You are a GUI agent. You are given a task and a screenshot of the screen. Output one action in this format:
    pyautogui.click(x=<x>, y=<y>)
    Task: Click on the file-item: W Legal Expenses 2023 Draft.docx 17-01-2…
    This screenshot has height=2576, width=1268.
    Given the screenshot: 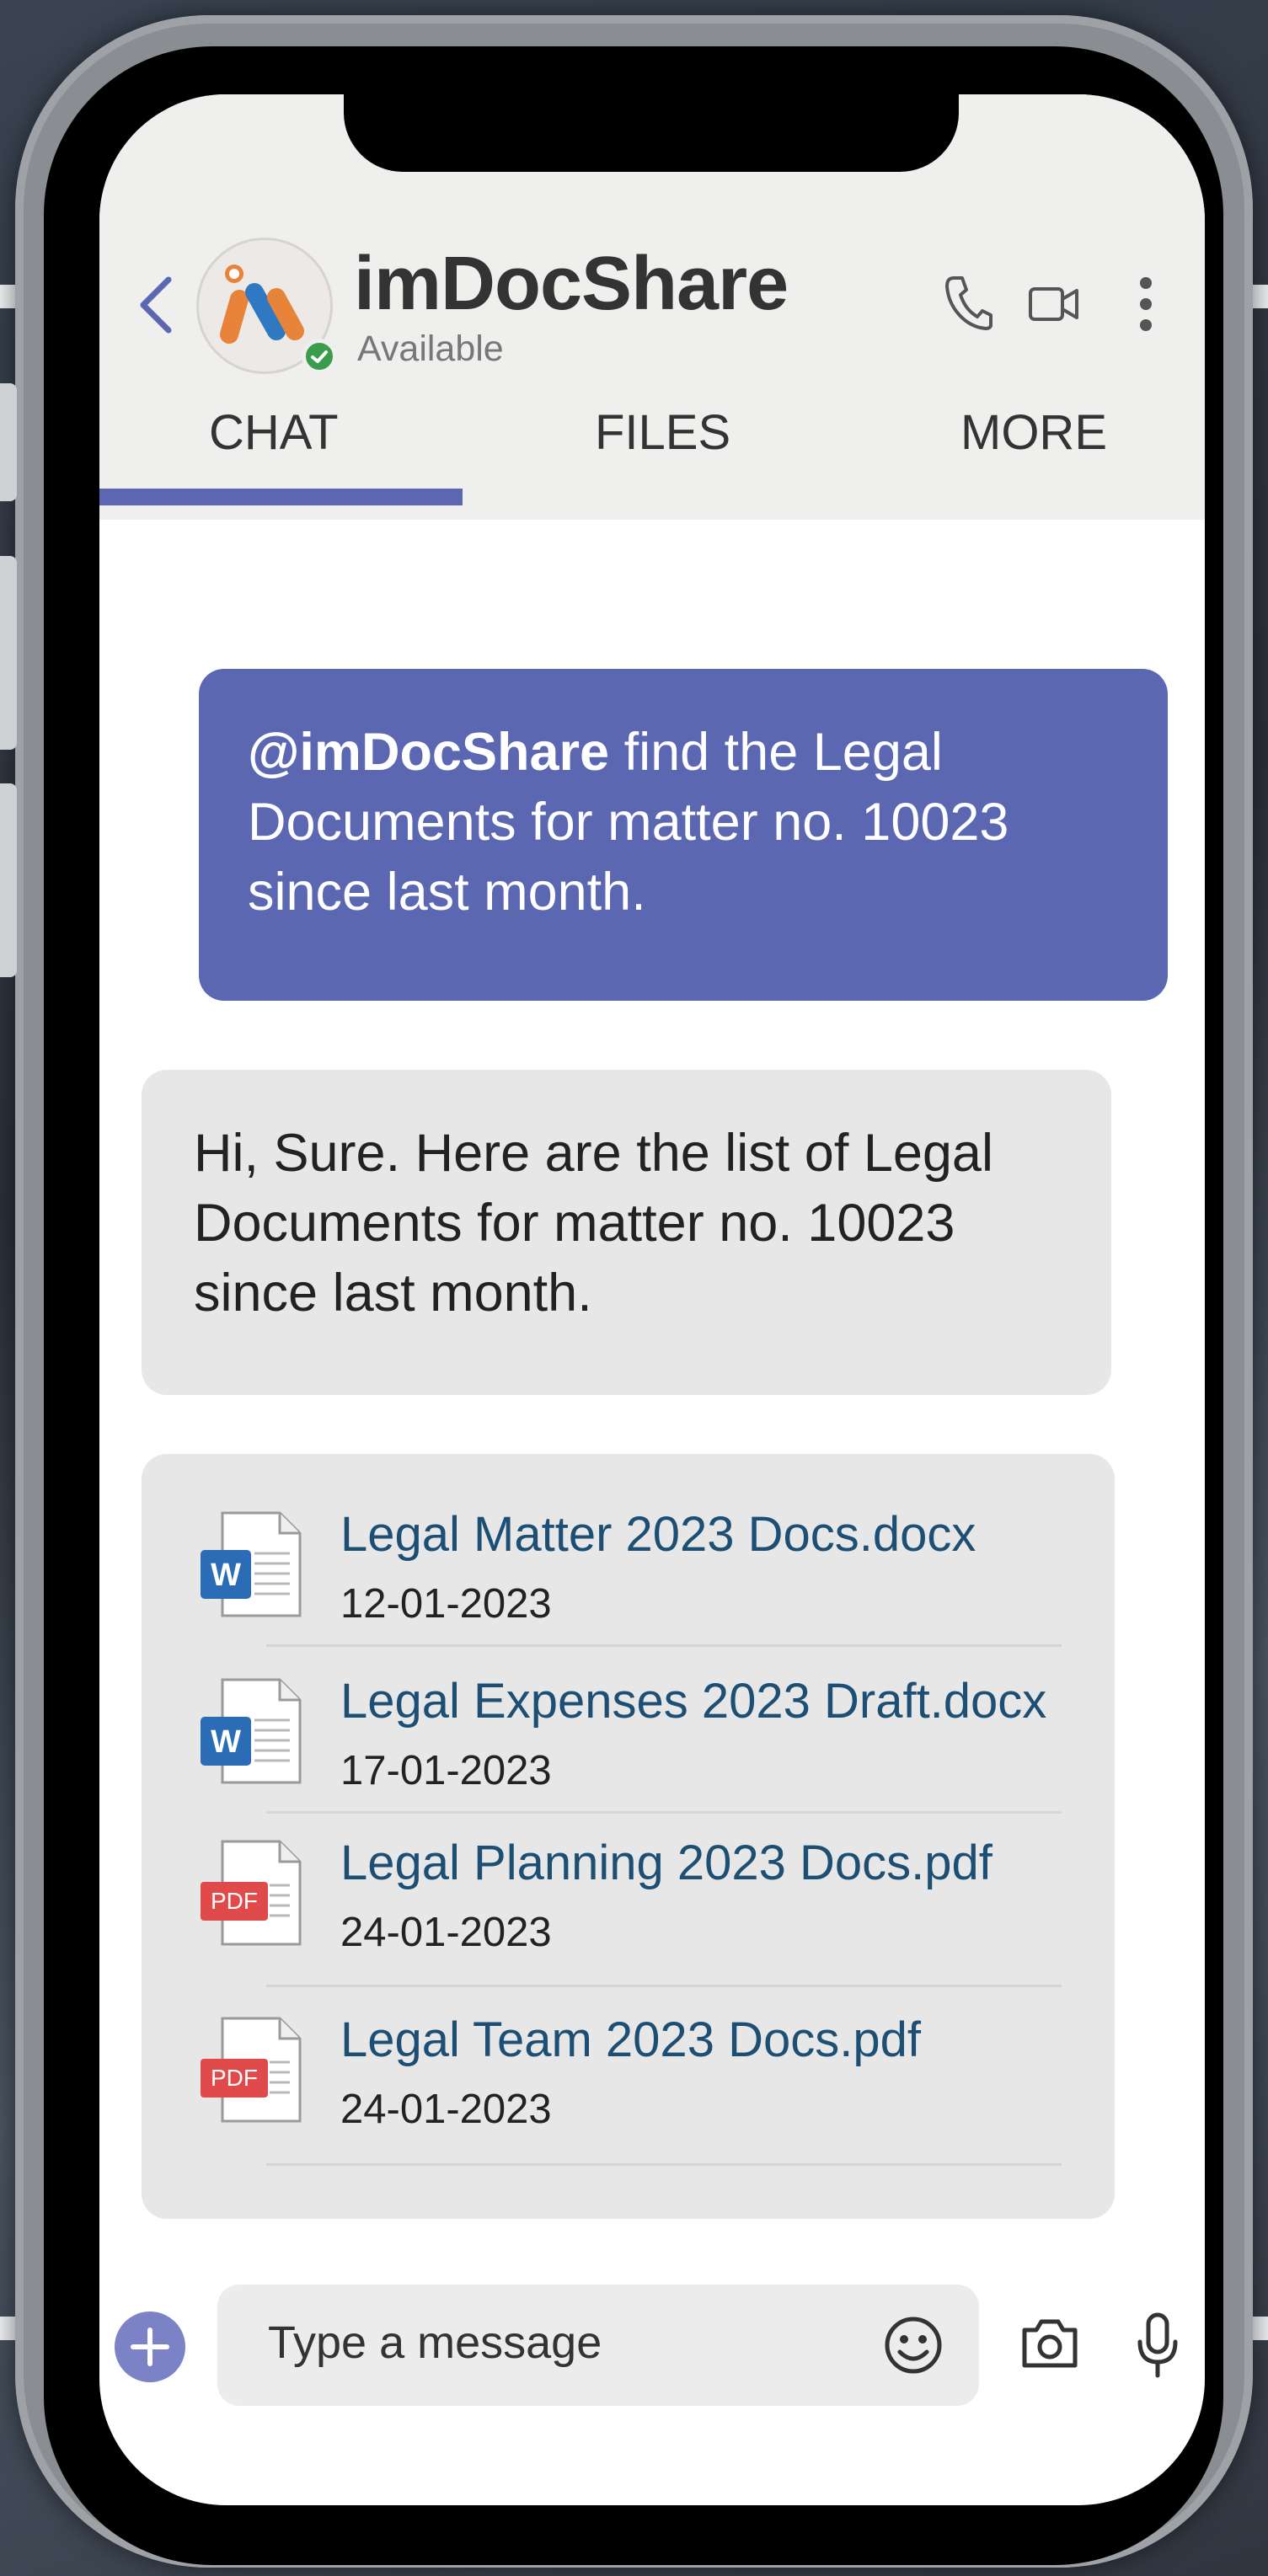 What is the action you would take?
    pyautogui.click(x=628, y=1707)
    